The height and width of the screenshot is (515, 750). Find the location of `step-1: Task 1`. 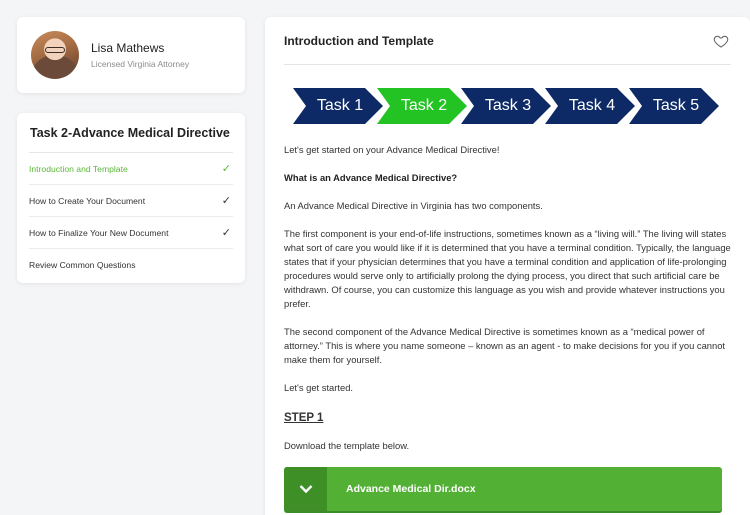

step-1: Task 1 is located at coordinates (340, 106).